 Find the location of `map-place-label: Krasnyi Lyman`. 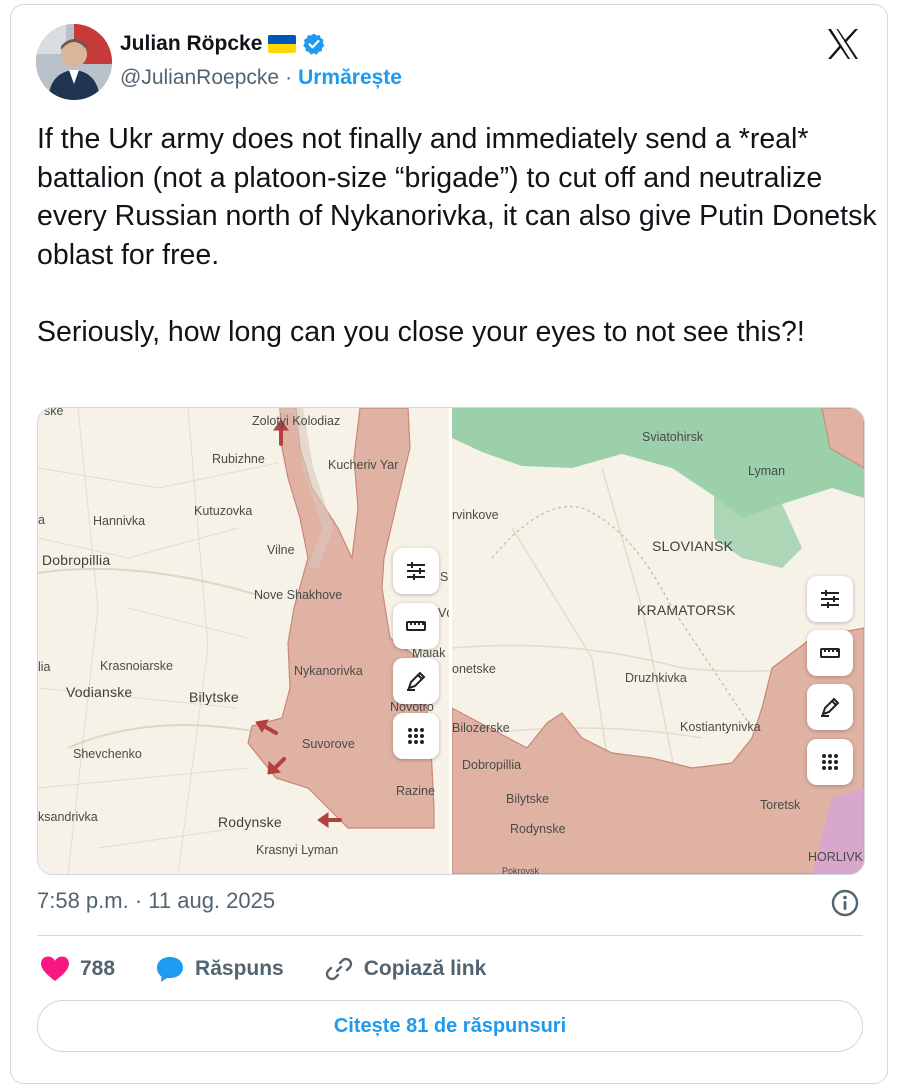

map-place-label: Krasnyi Lyman is located at coordinates (297, 850).